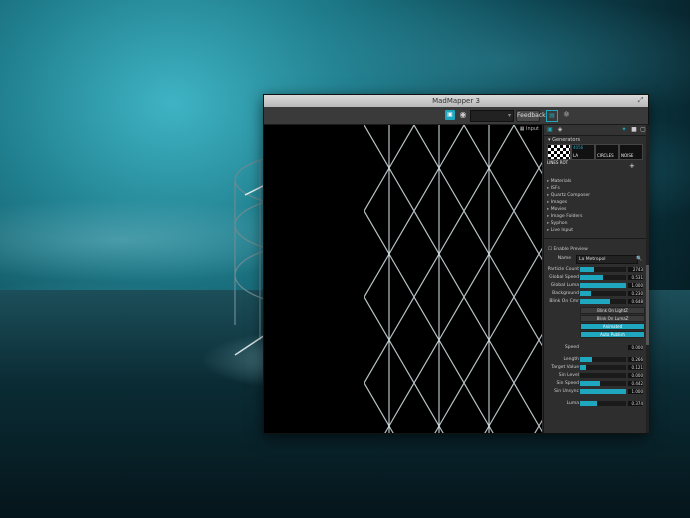 This screenshot has height=518, width=690. What do you see at coordinates (632, 166) in the screenshot?
I see `add-generator-button: +` at bounding box center [632, 166].